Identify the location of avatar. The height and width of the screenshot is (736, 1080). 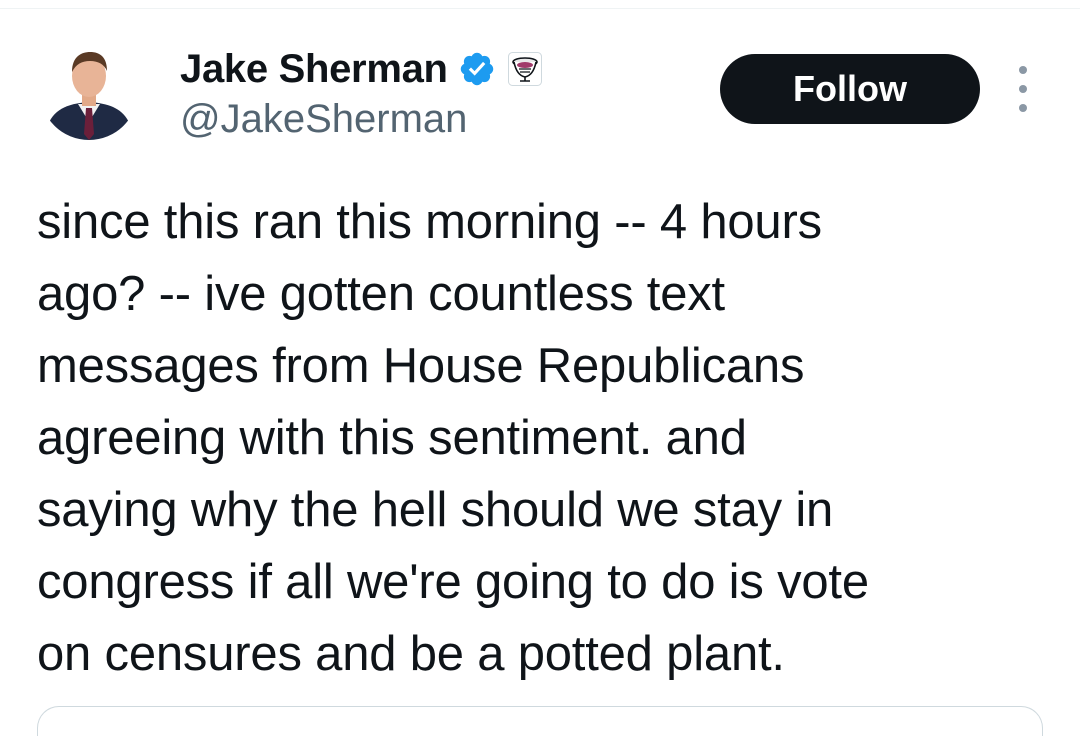
(89, 91).